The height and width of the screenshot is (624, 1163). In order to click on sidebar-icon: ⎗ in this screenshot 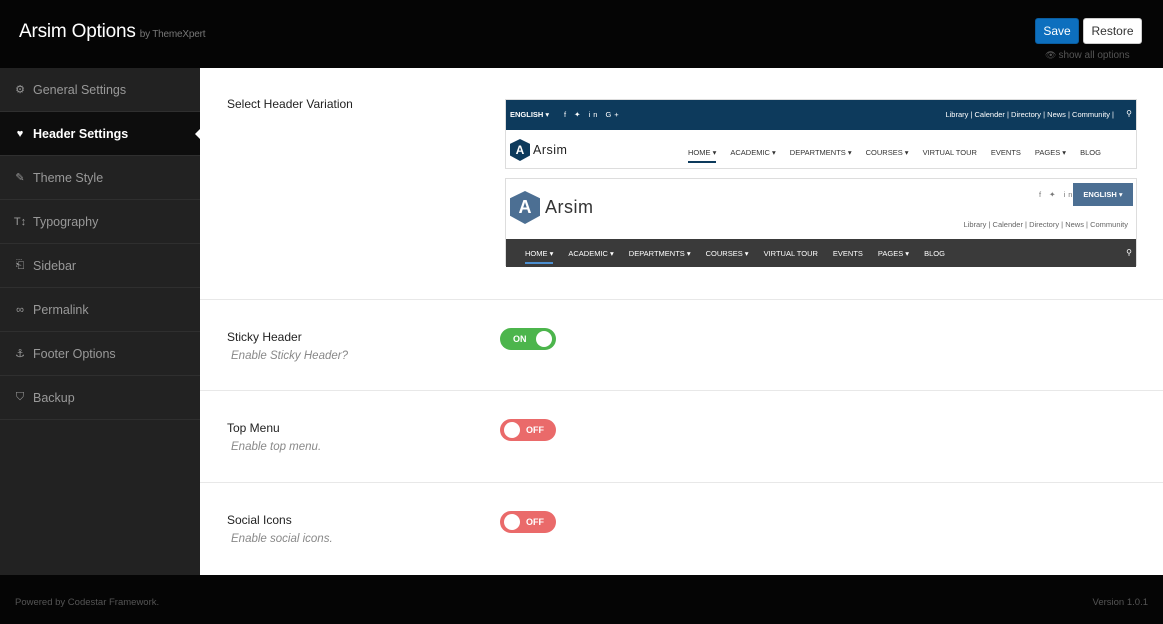, I will do `click(20, 265)`.